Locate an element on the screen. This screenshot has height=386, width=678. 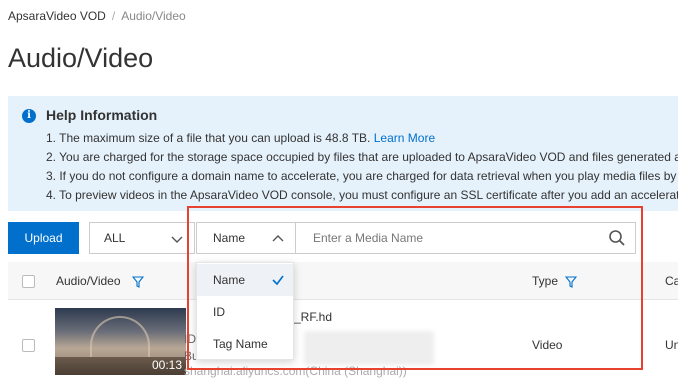
search-field-select: Name is located at coordinates (246, 238).